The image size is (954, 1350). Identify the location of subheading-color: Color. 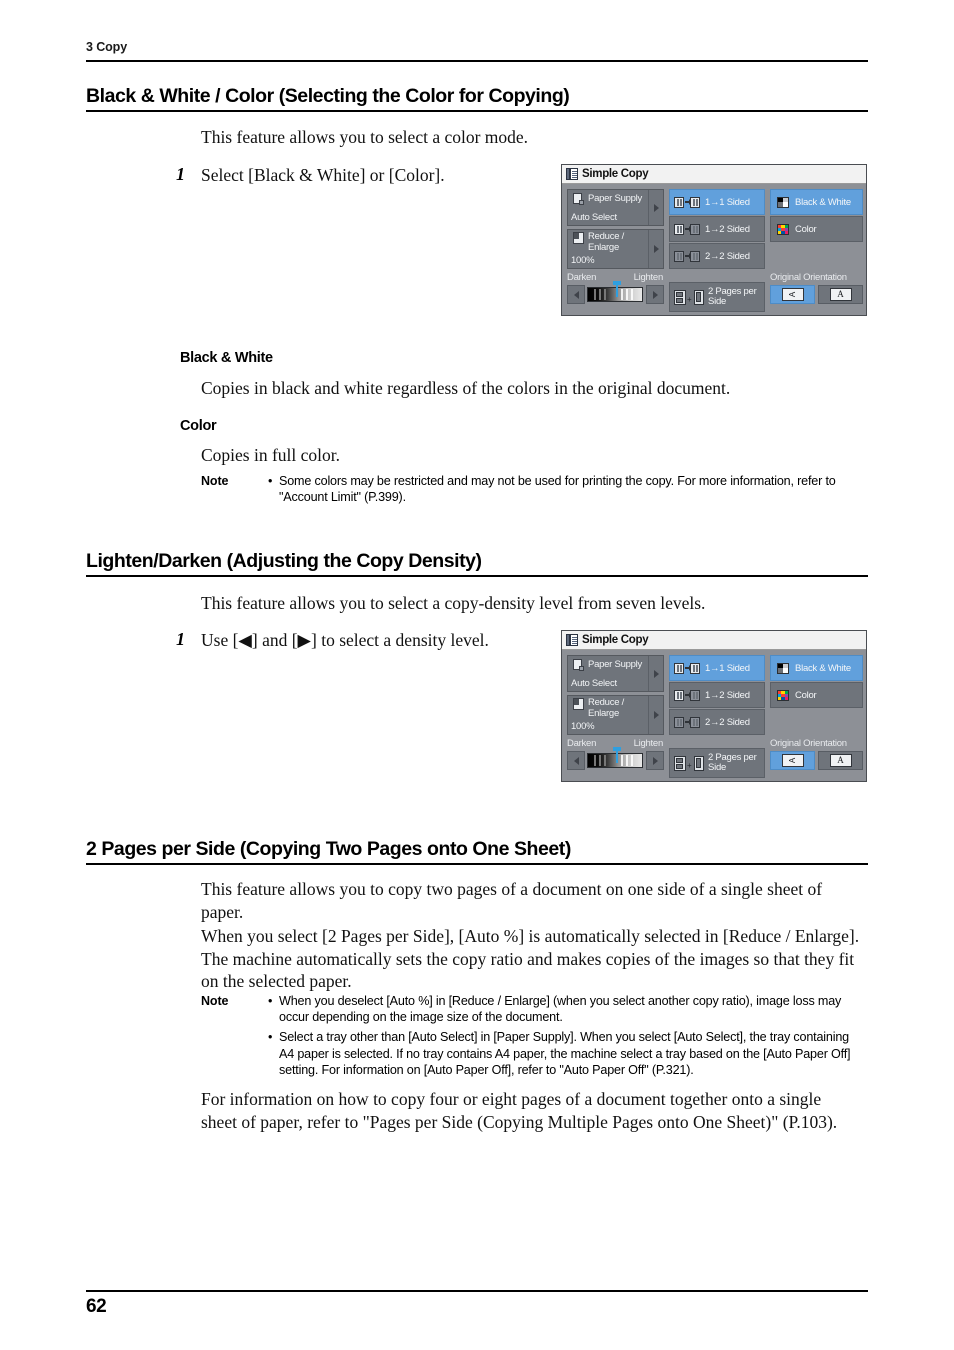
(198, 426).